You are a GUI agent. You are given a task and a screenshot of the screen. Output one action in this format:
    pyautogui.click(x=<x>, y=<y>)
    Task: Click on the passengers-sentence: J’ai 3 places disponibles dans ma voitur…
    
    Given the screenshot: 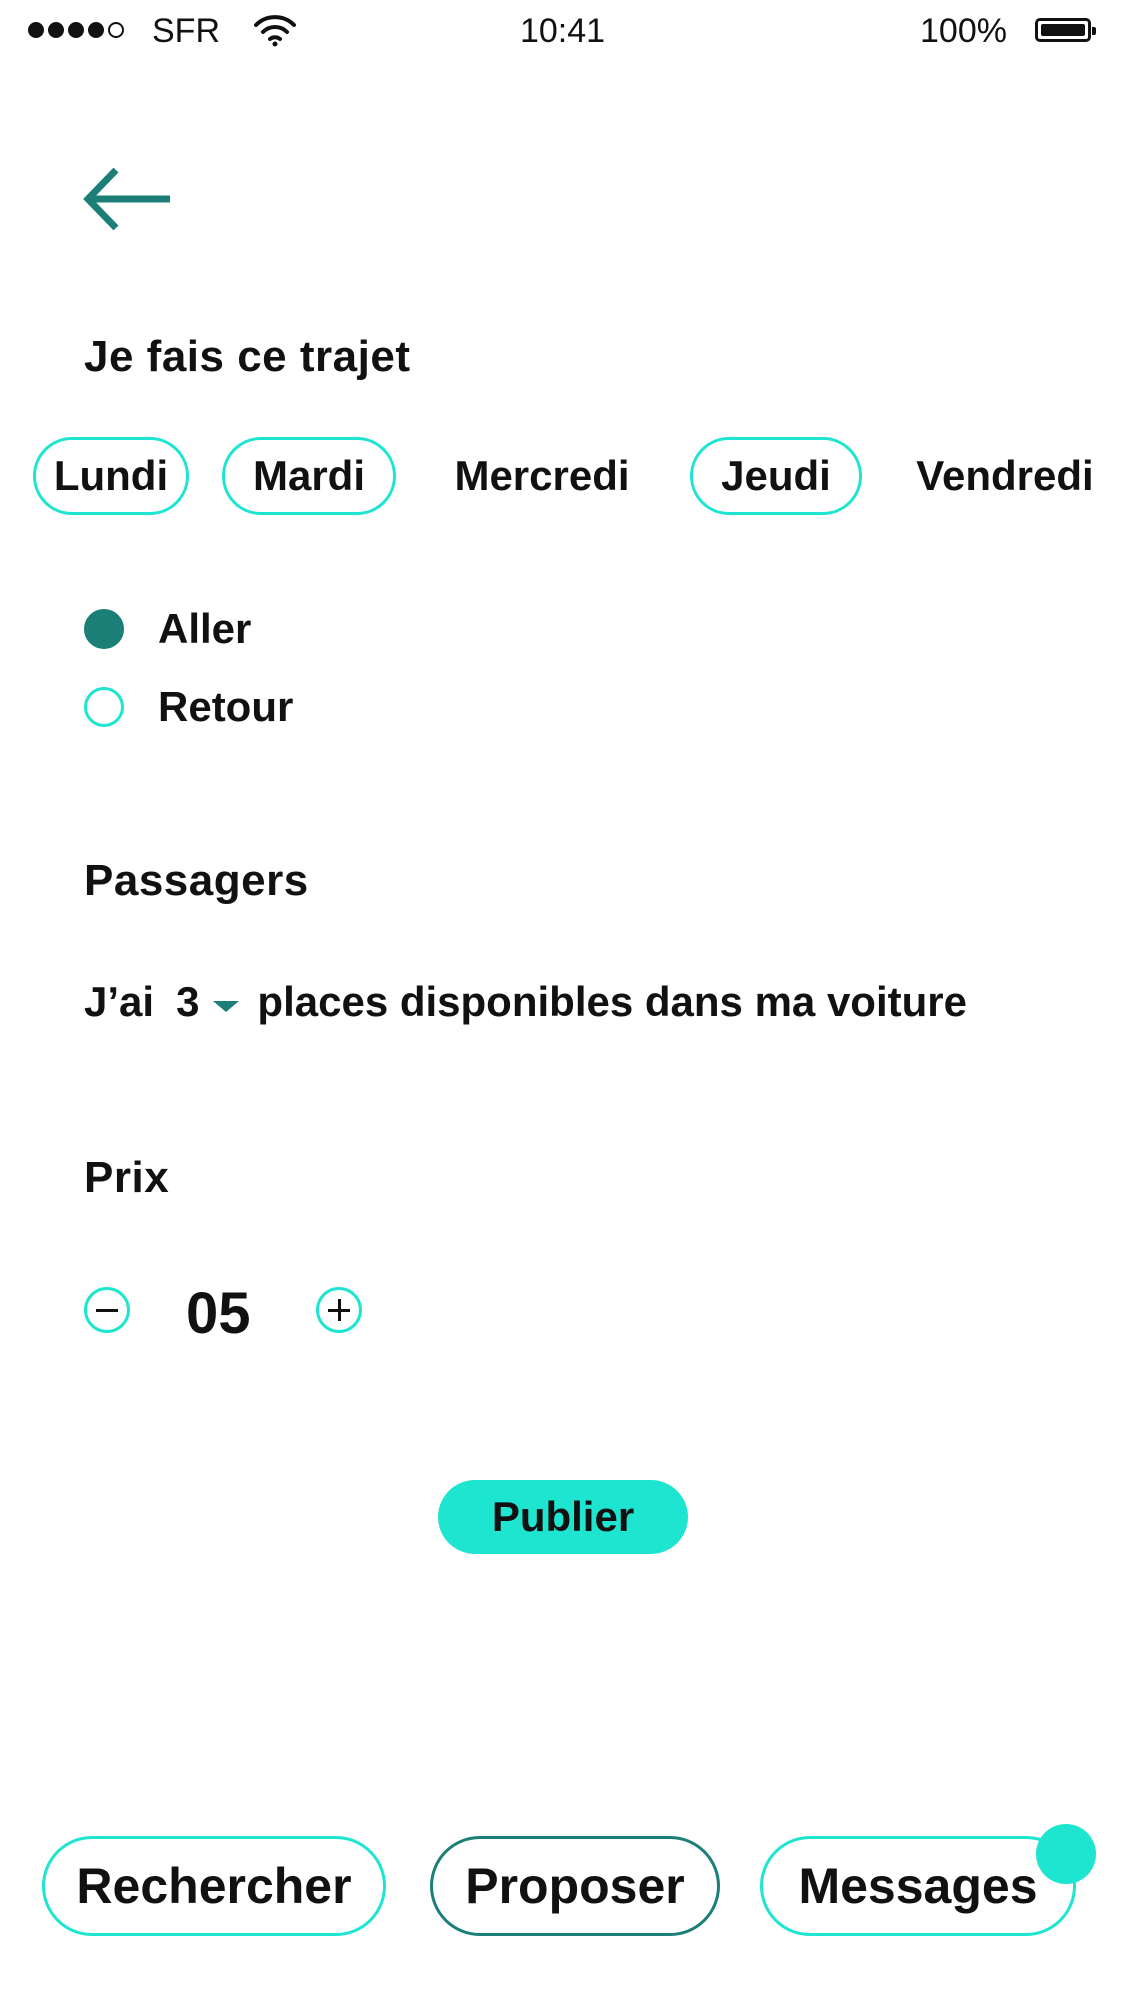 What is the action you would take?
    pyautogui.click(x=525, y=1002)
    